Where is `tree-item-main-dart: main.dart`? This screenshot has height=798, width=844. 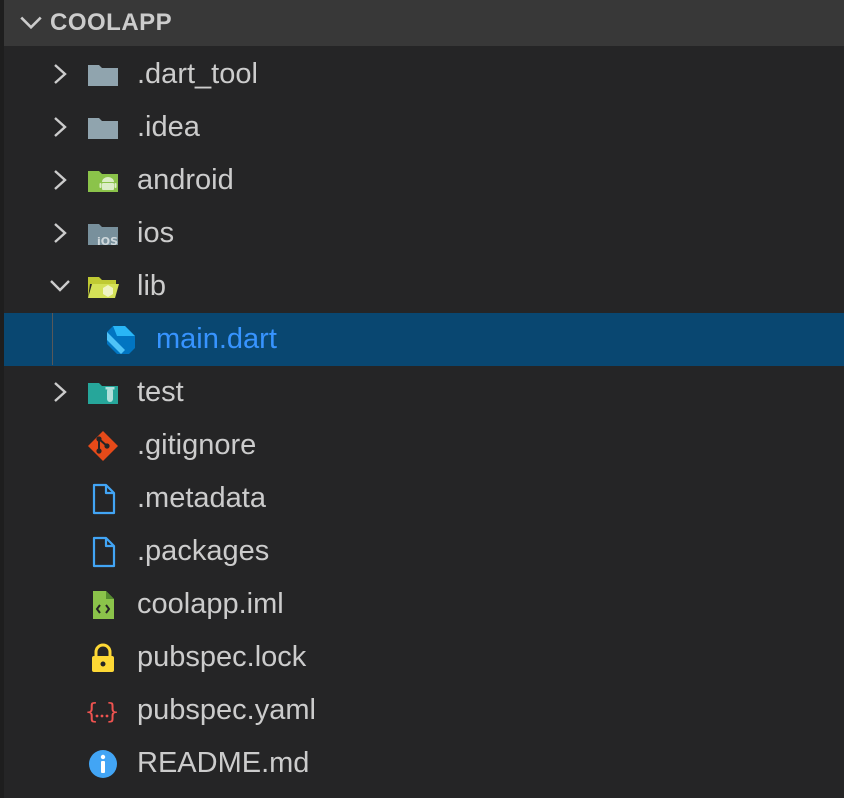
tree-item-main-dart: main.dart is located at coordinates (424, 339).